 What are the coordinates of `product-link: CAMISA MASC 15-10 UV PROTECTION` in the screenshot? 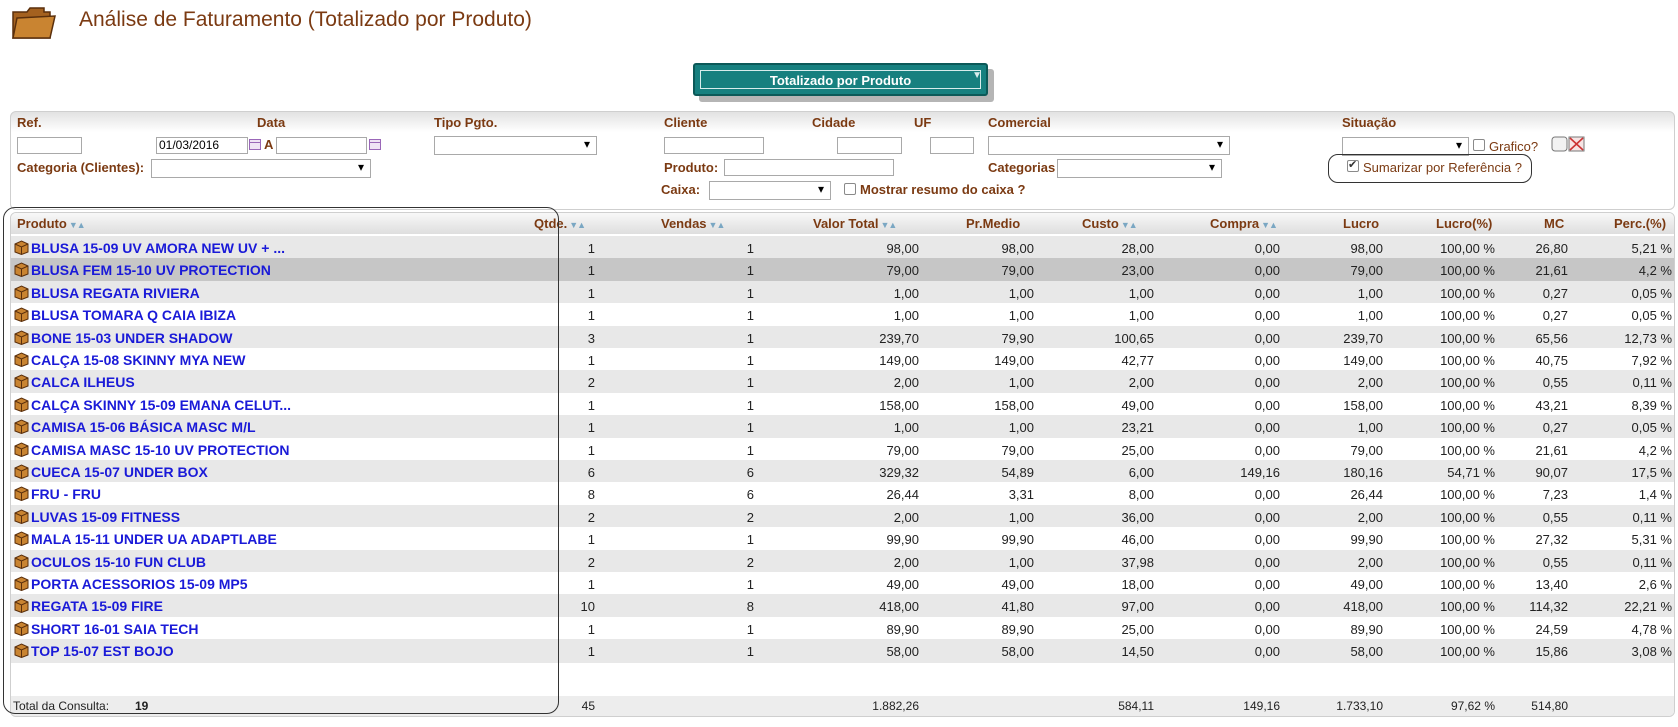 It's located at (160, 450).